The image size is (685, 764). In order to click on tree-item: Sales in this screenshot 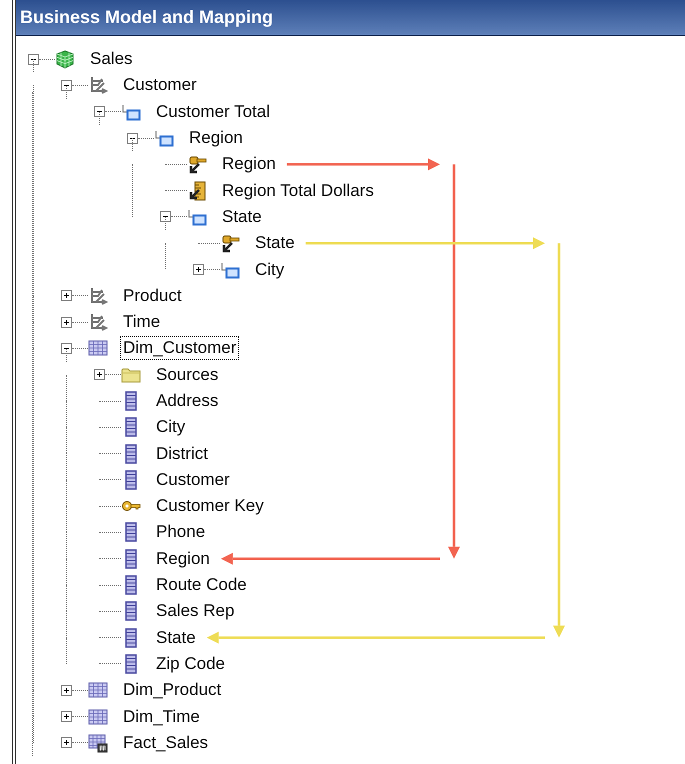, I will do `click(111, 59)`.